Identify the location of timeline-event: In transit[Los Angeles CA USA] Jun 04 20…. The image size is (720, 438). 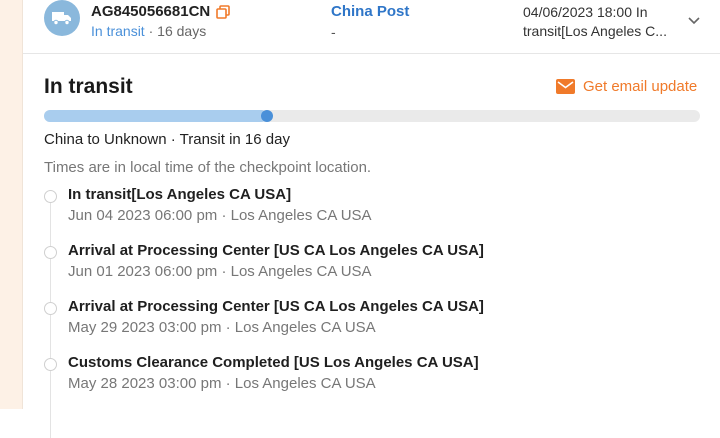
(369, 209).